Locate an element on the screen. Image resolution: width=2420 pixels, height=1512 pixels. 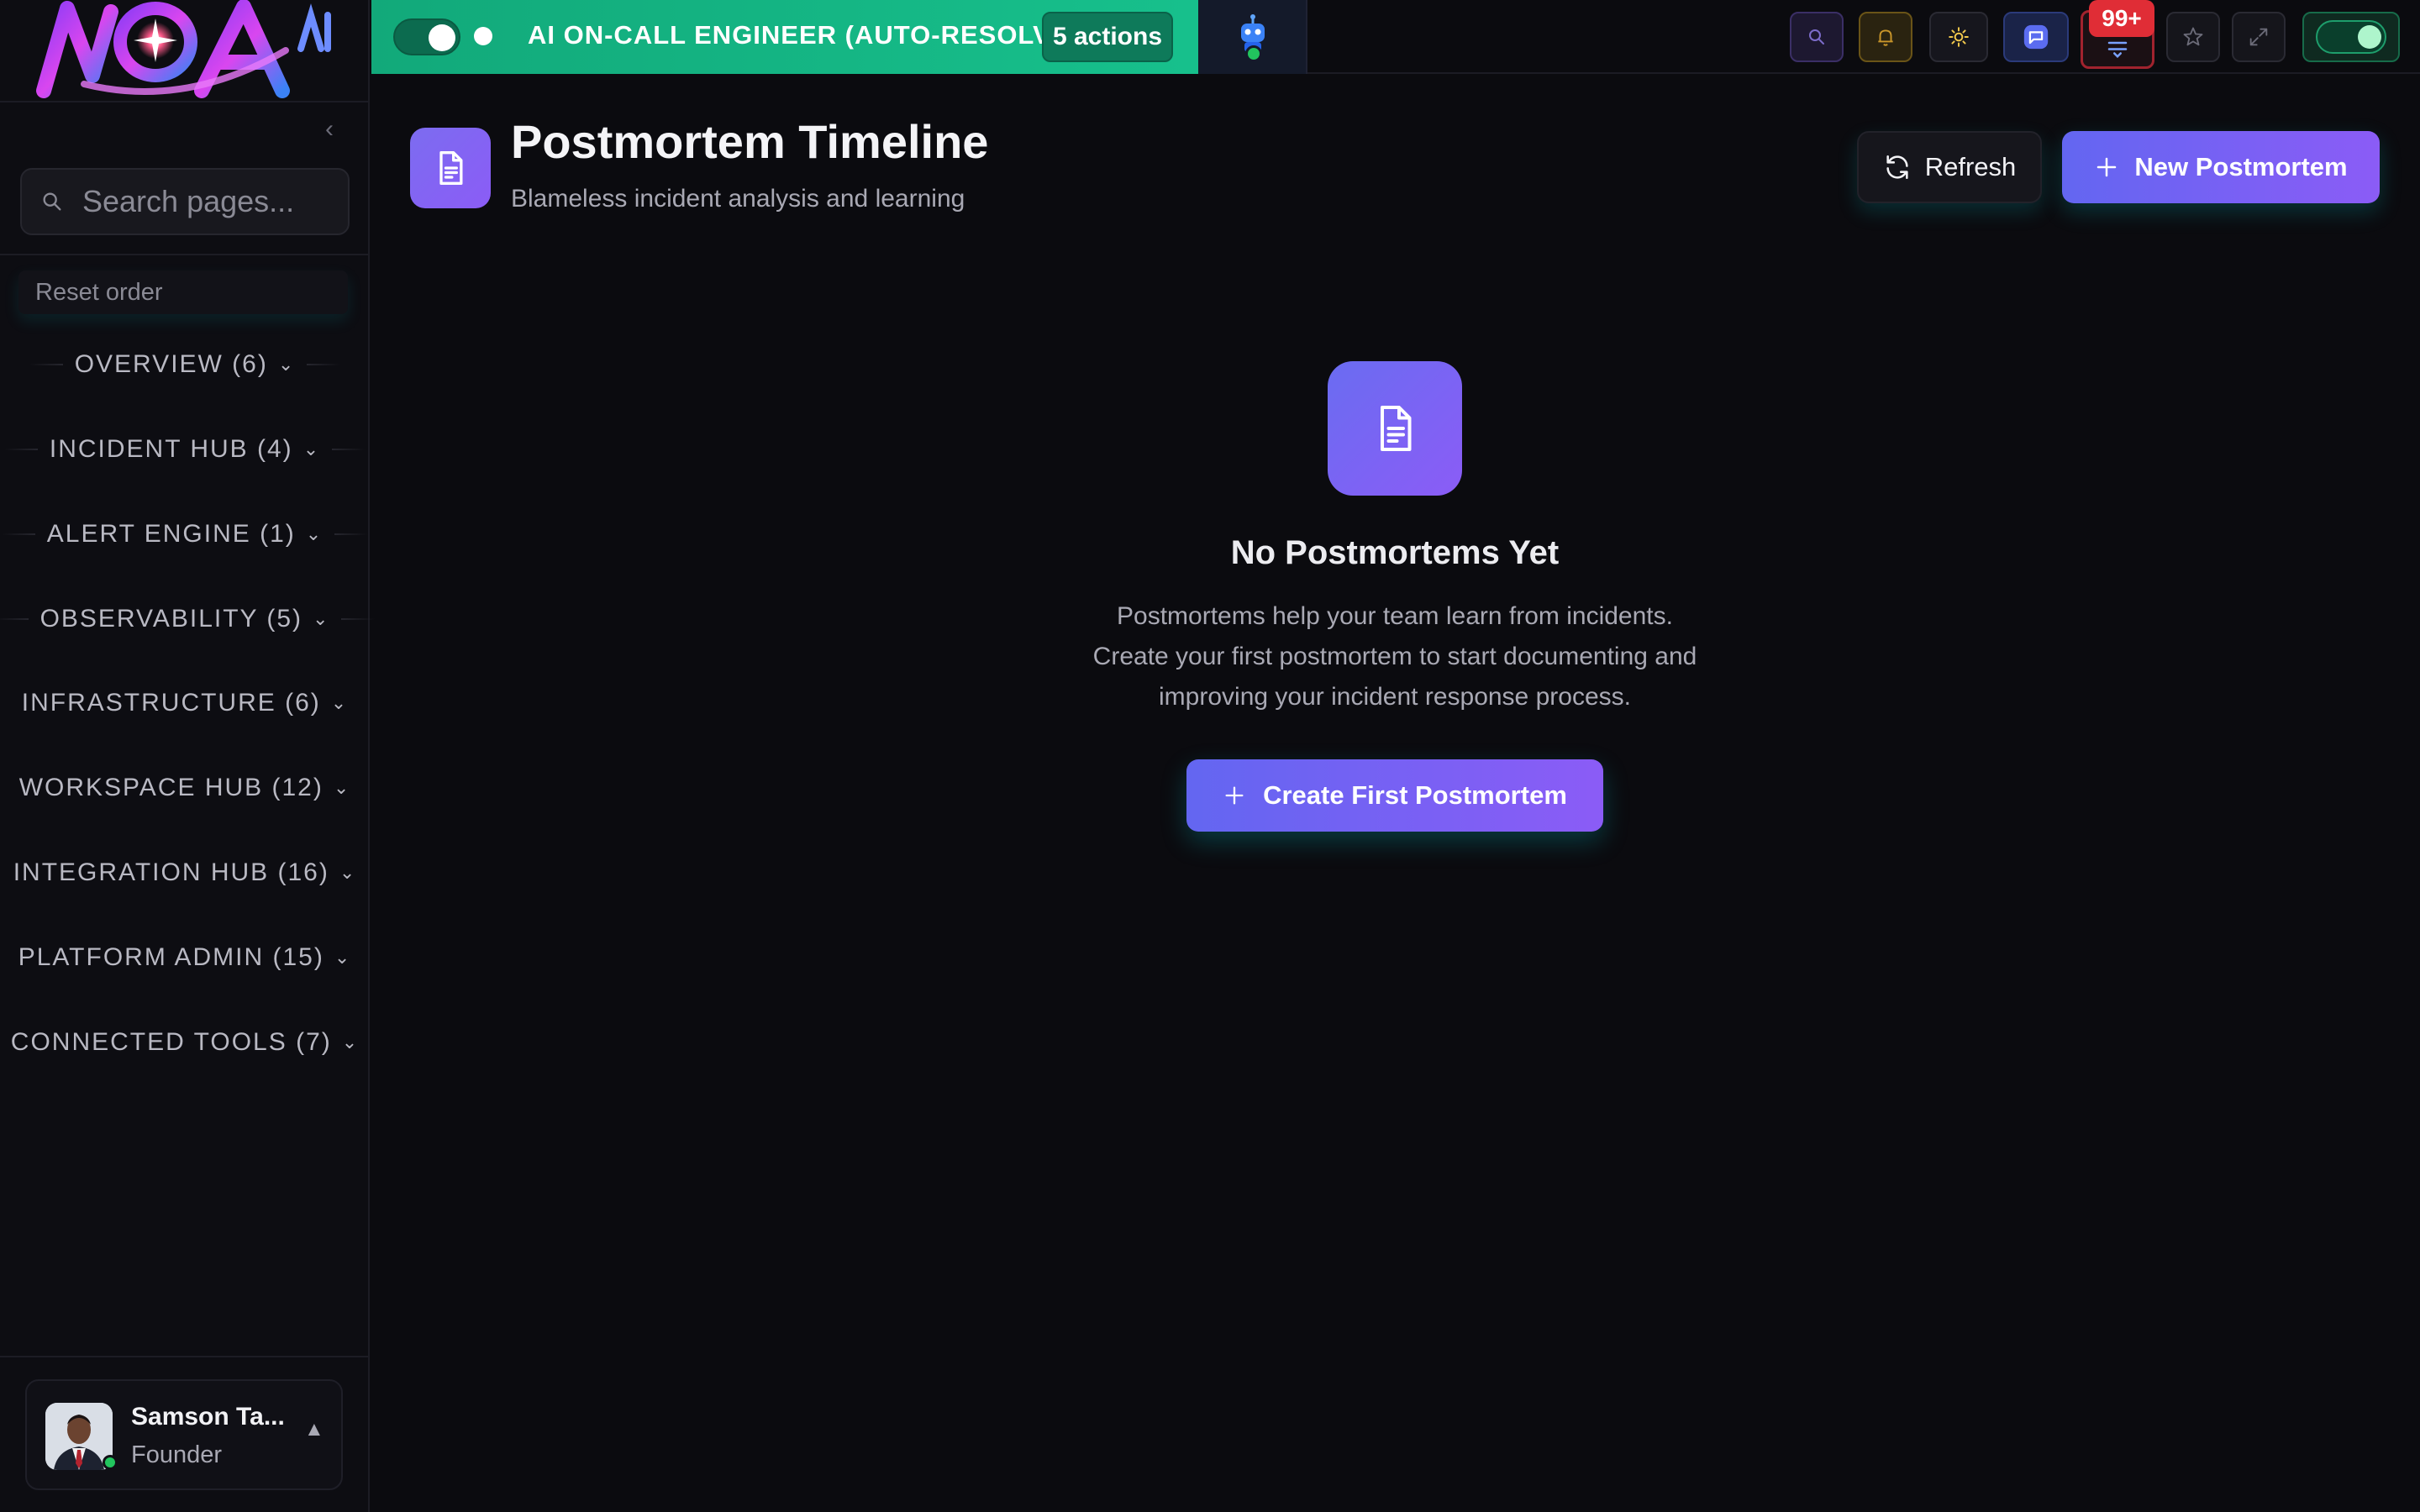
nav-group-label: INTEGRATION HUB (16) is located at coordinates (171, 872).